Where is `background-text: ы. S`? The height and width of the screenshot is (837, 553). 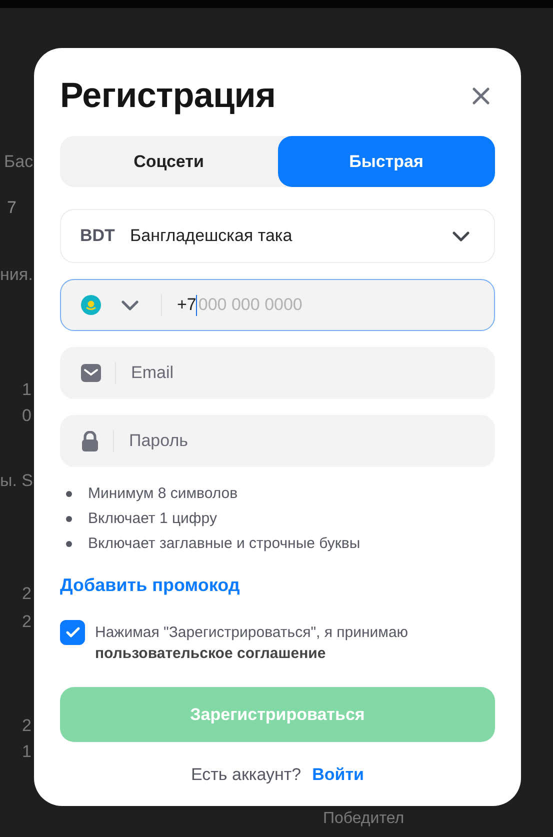 background-text: ы. S is located at coordinates (17, 481).